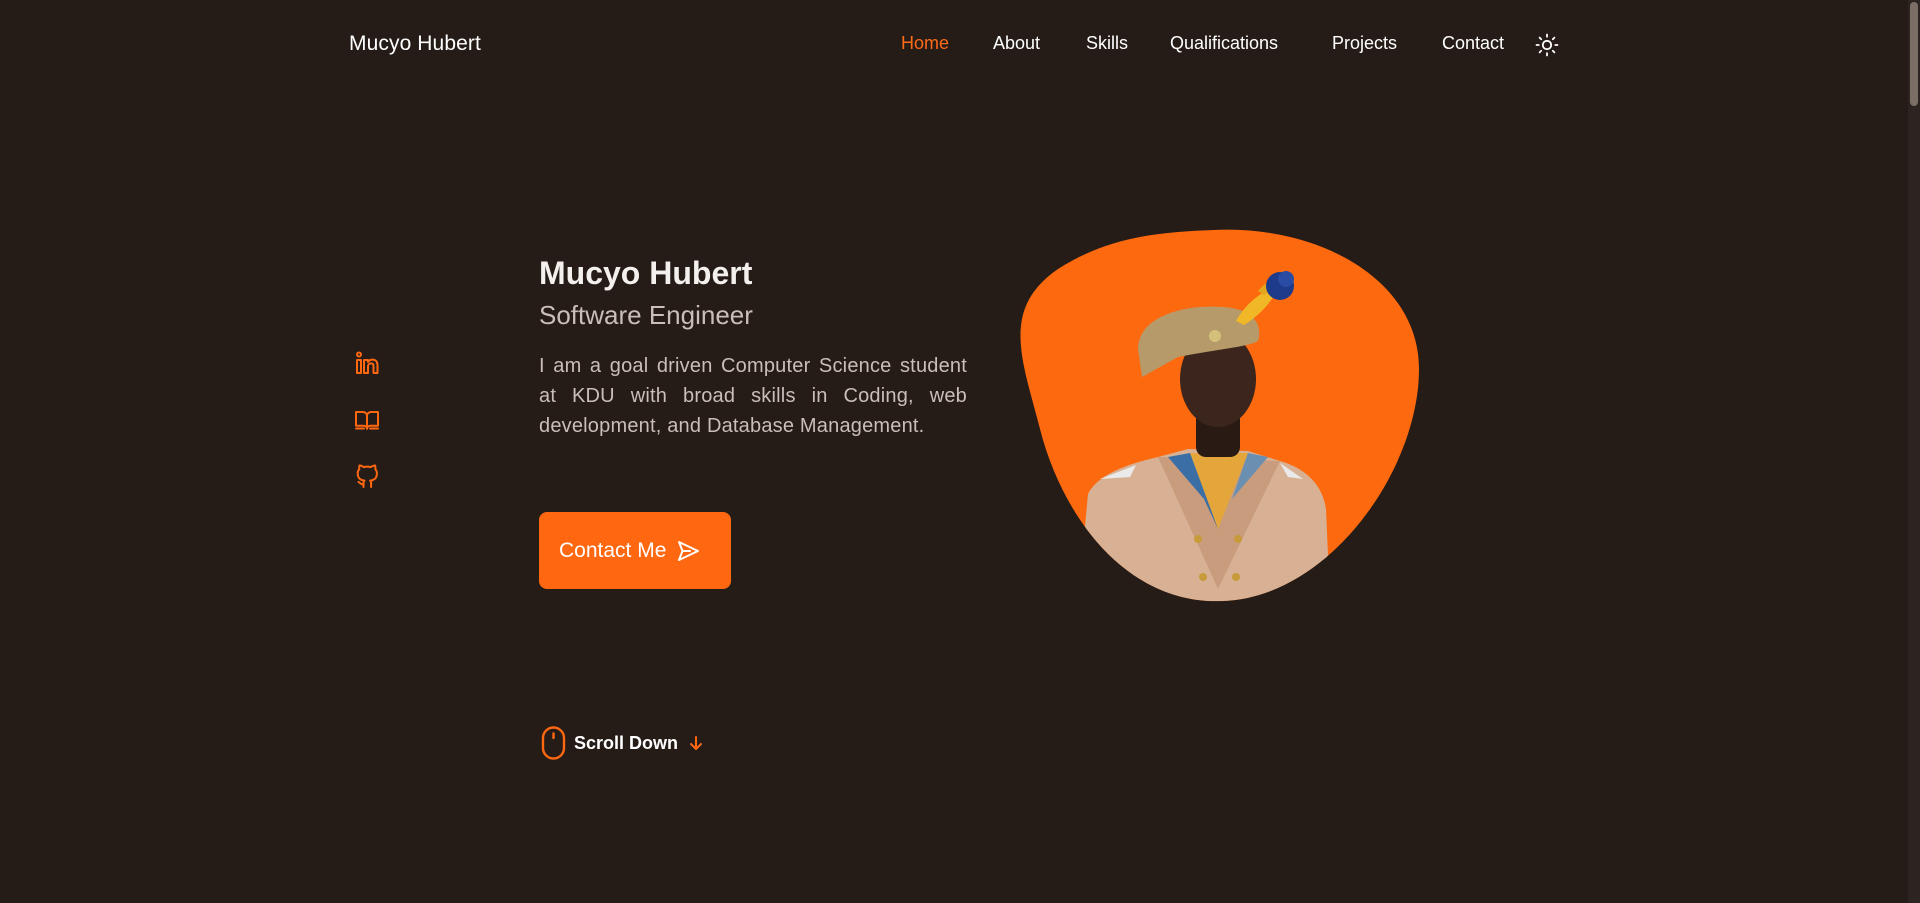 Image resolution: width=1920 pixels, height=903 pixels. What do you see at coordinates (1914, 451) in the screenshot?
I see `scrollbar` at bounding box center [1914, 451].